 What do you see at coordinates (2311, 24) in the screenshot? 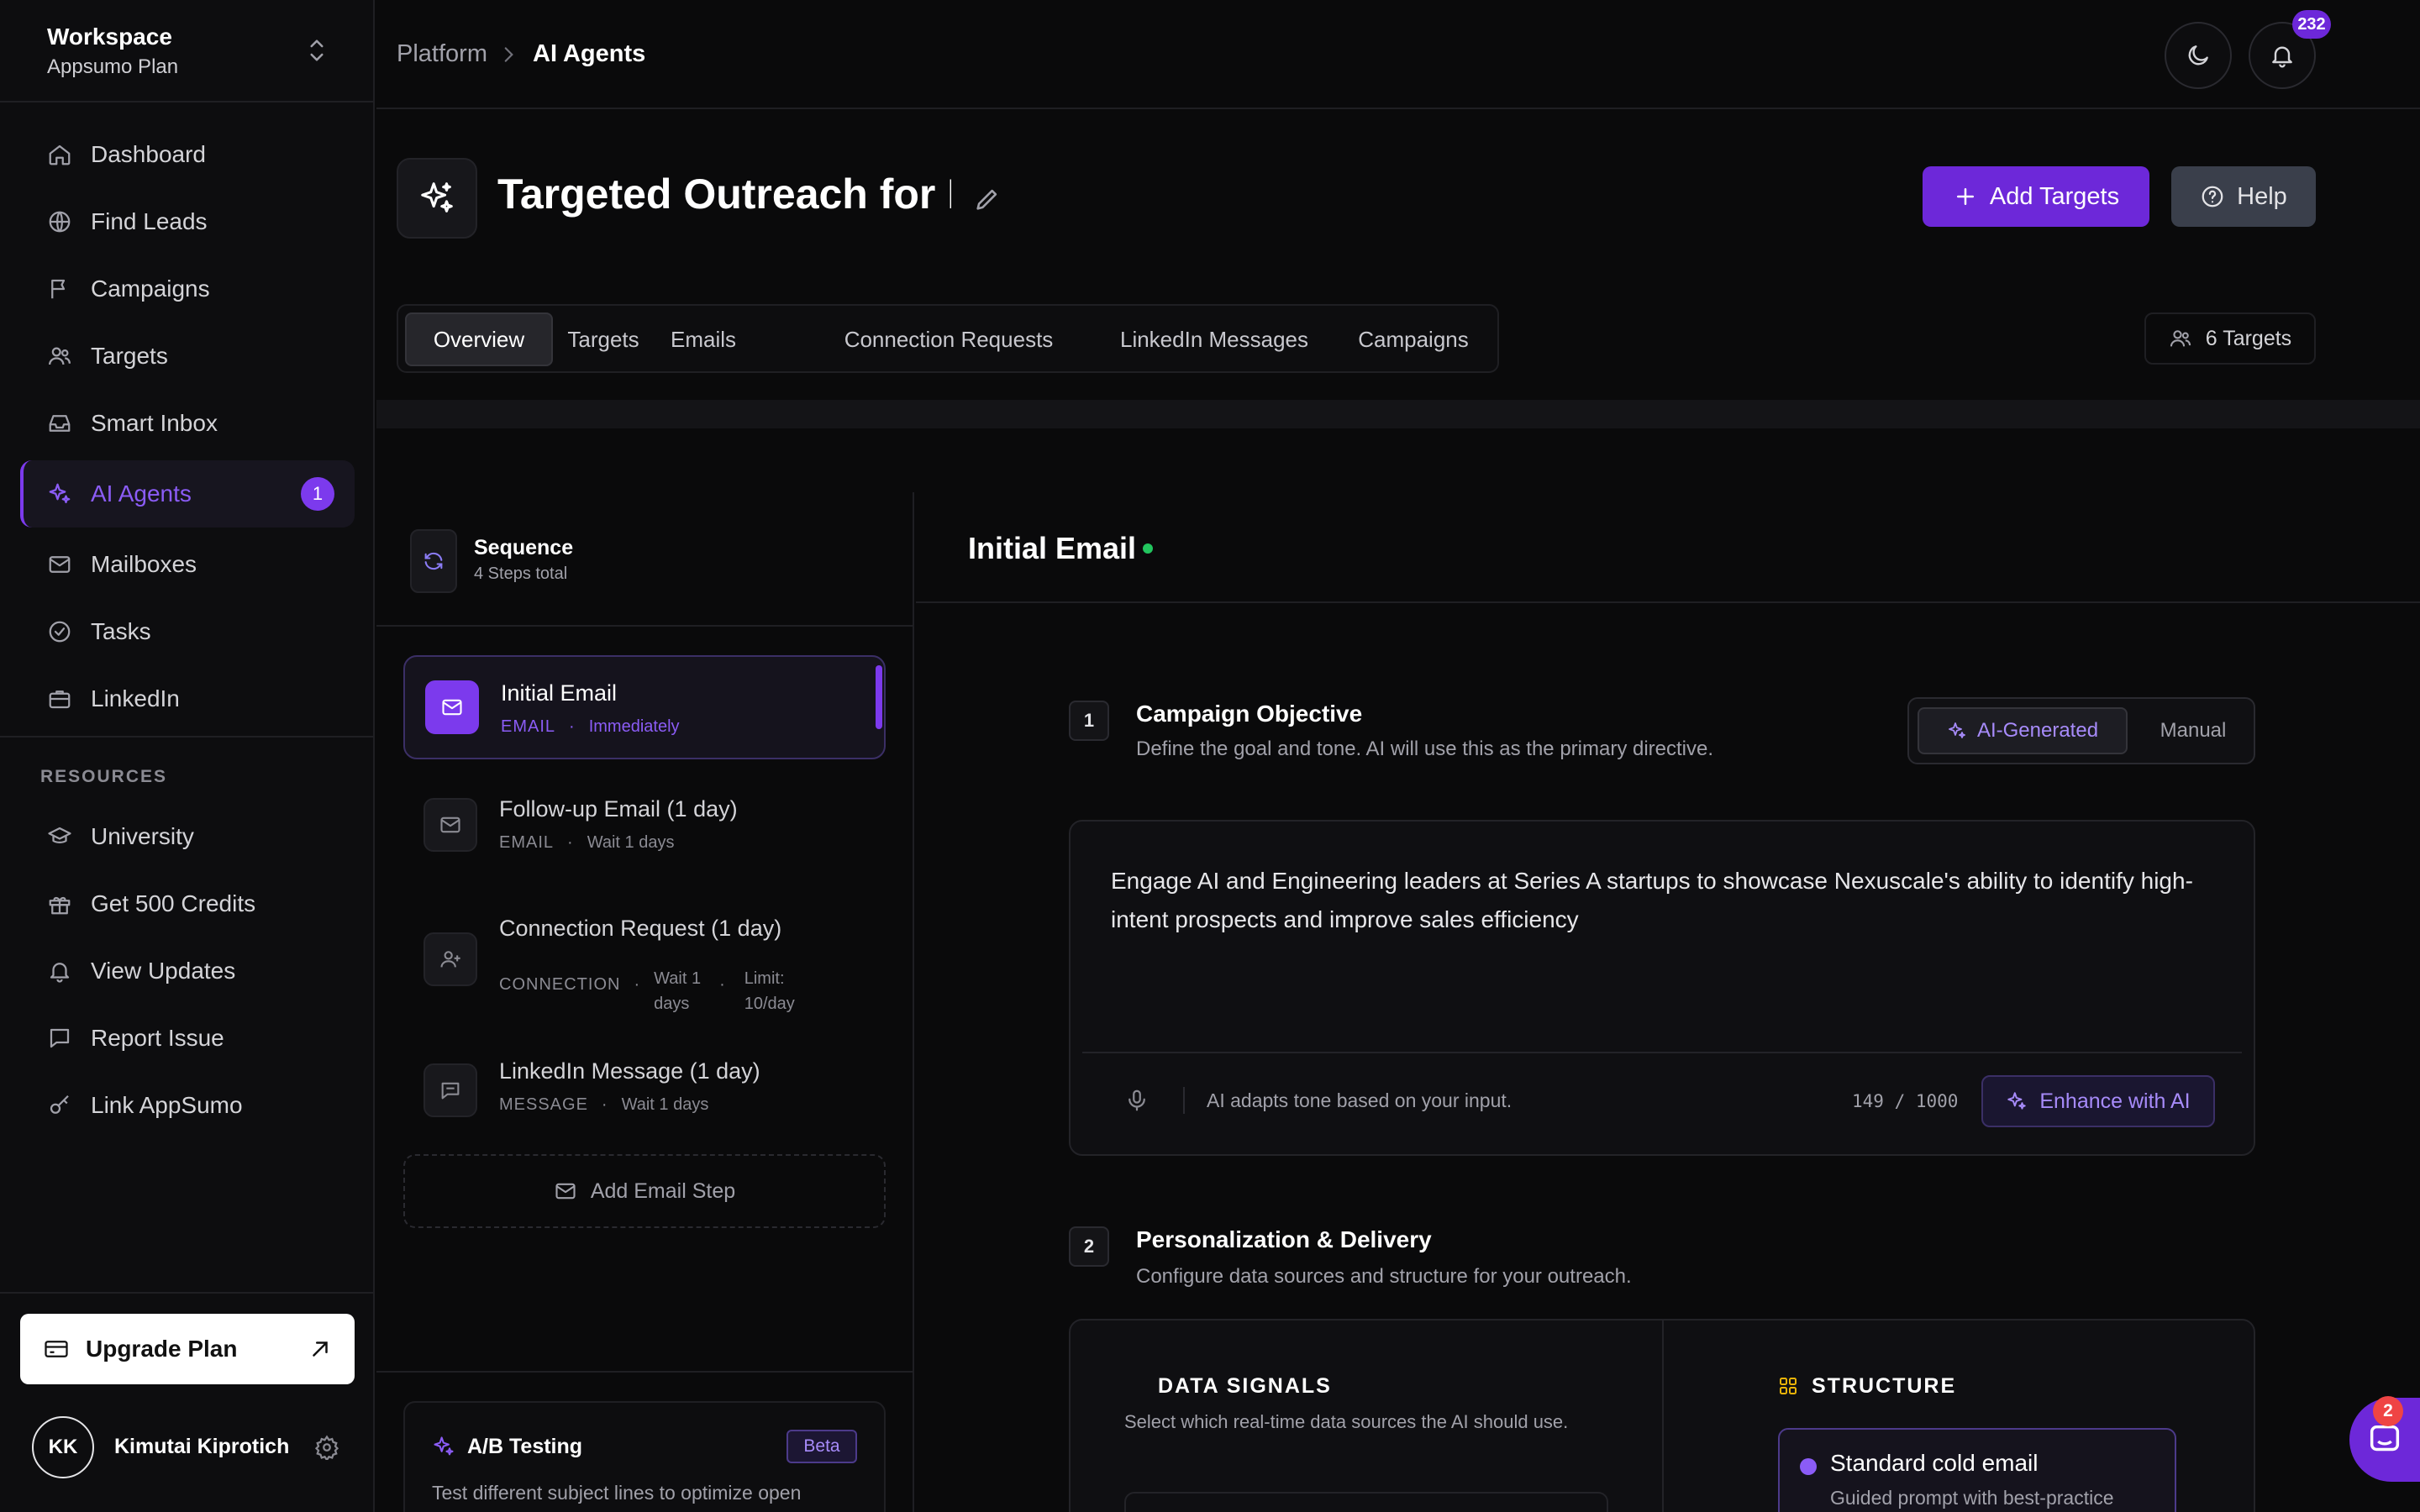
I see `notification-count-badge: 232` at bounding box center [2311, 24].